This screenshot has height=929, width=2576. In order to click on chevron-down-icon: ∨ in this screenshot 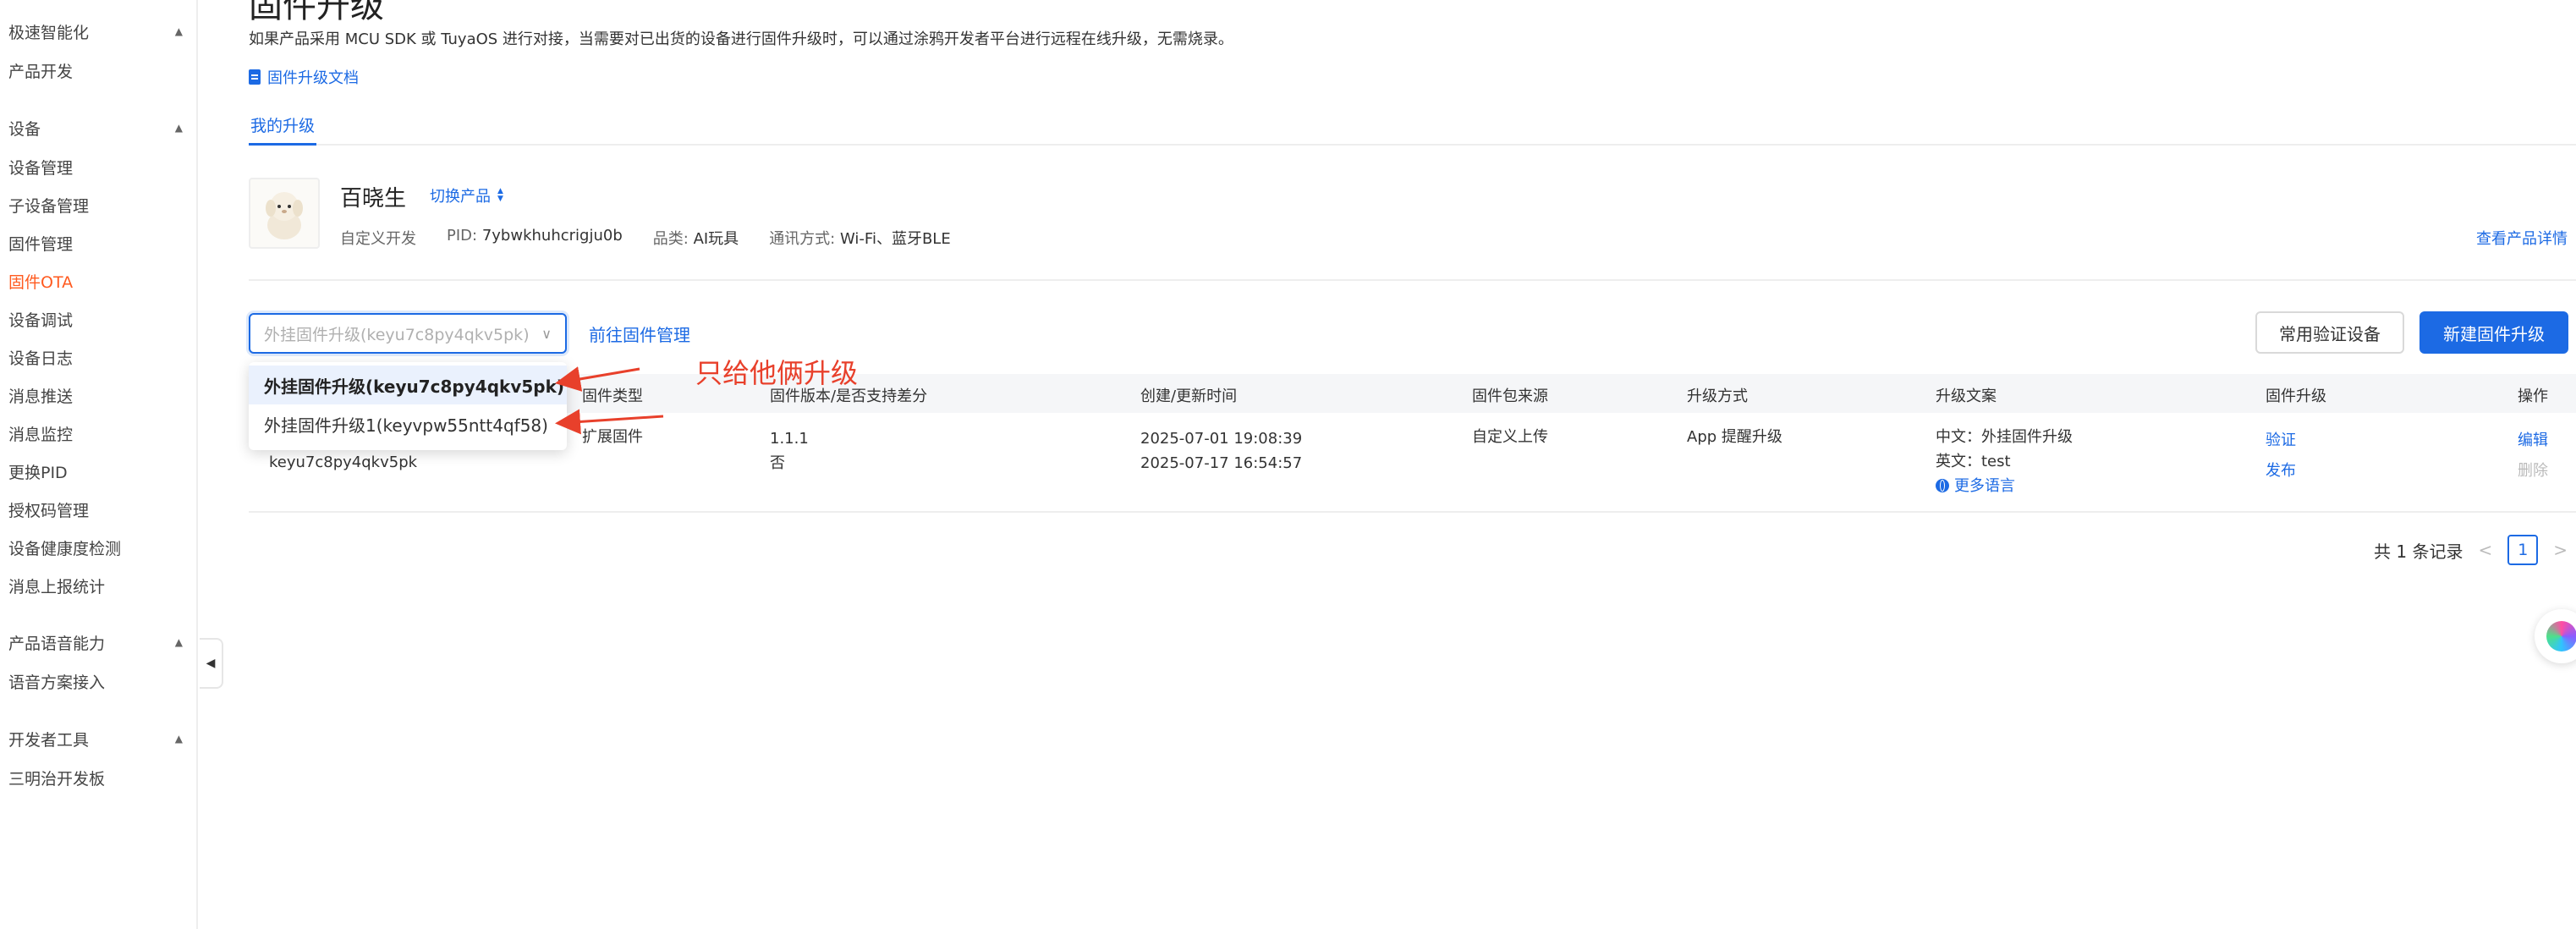, I will do `click(546, 333)`.